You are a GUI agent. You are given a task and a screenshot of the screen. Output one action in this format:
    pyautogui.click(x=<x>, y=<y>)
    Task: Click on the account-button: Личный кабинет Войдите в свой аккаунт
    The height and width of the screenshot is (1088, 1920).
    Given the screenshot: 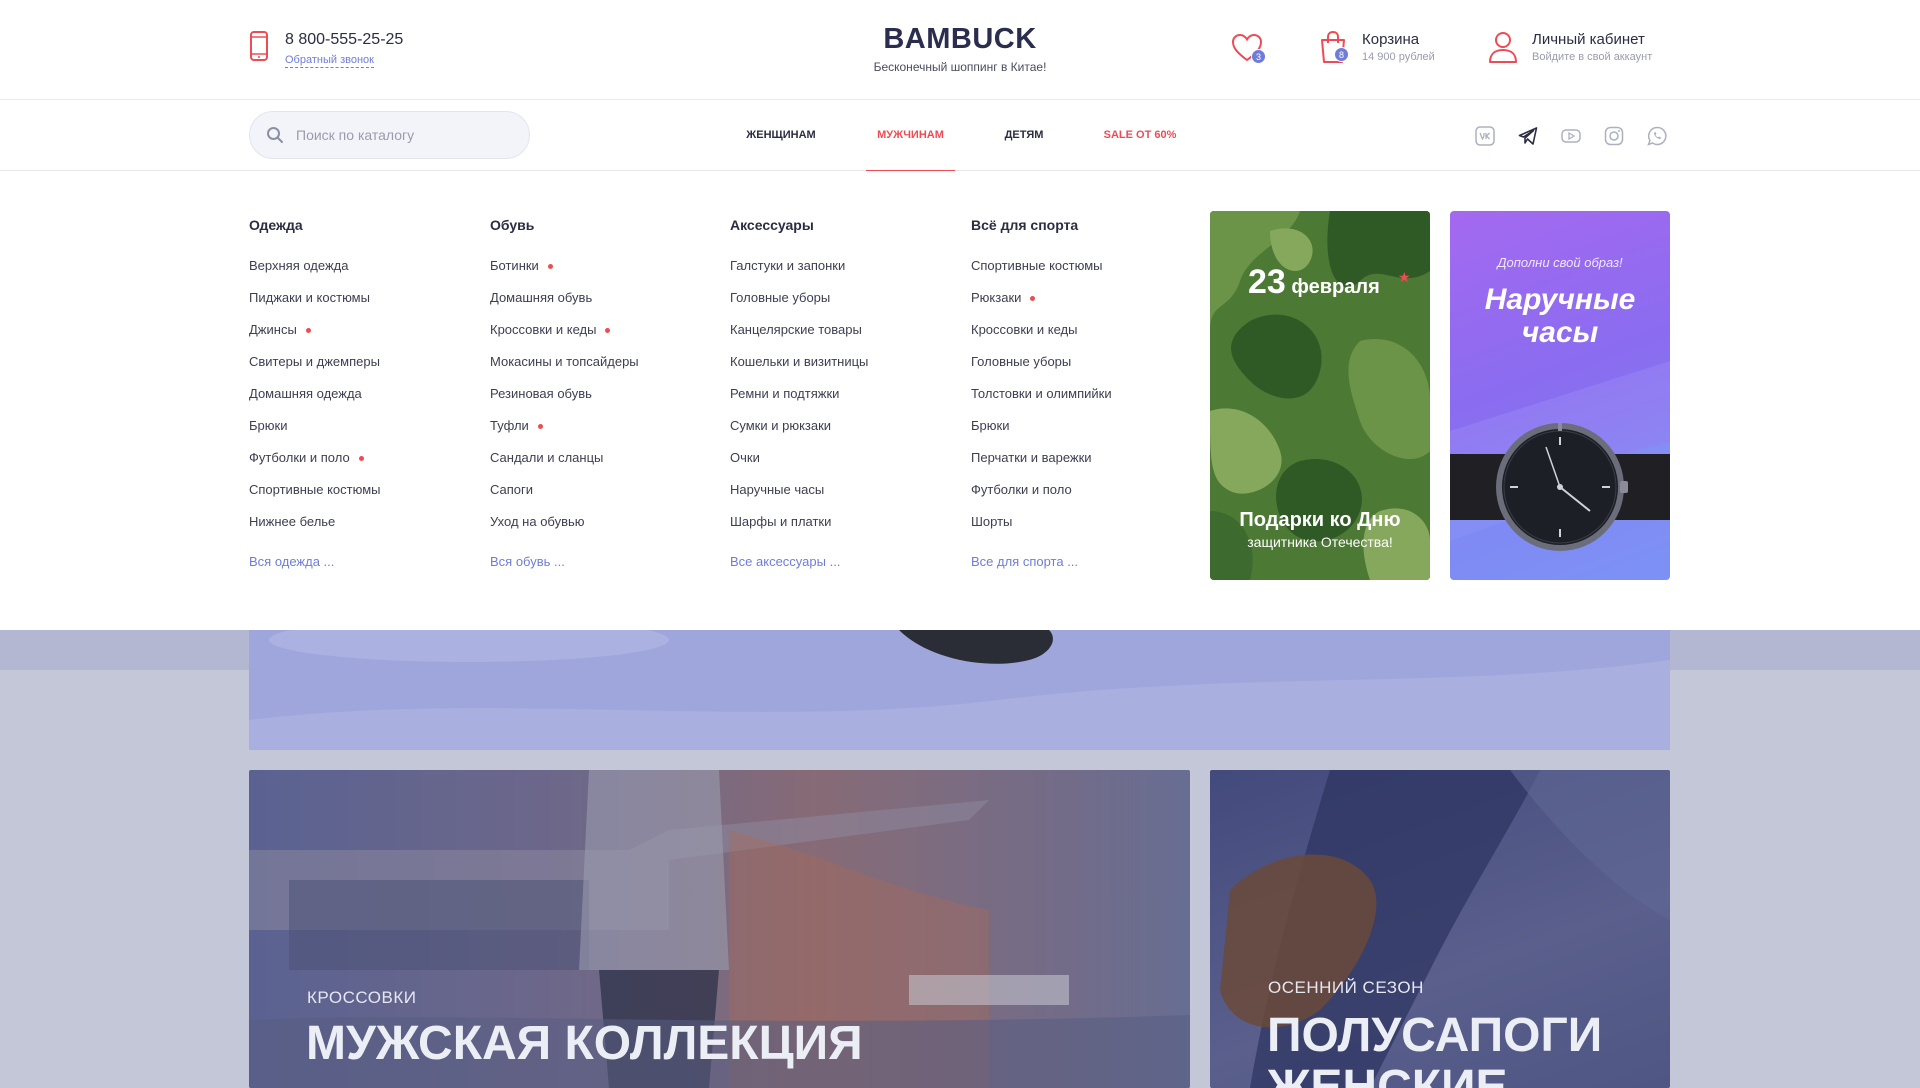 What is the action you would take?
    pyautogui.click(x=1570, y=47)
    